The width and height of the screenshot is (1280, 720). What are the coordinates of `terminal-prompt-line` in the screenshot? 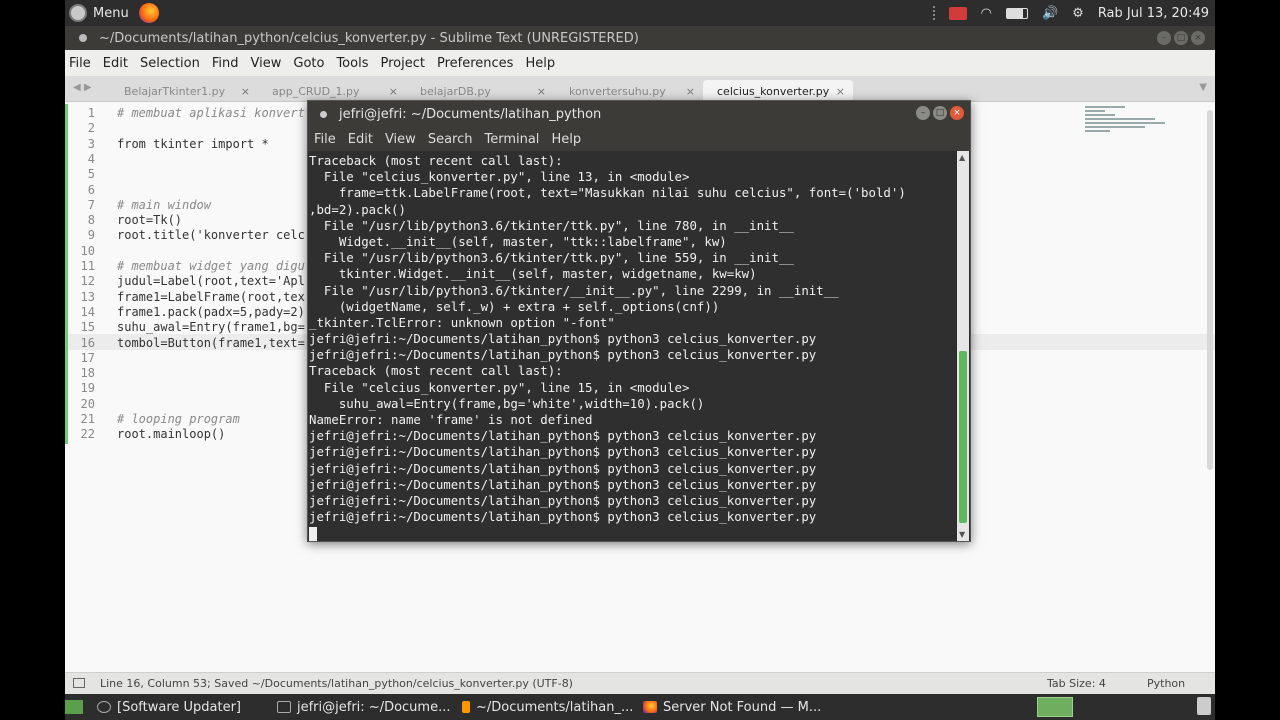 It's located at (632, 533).